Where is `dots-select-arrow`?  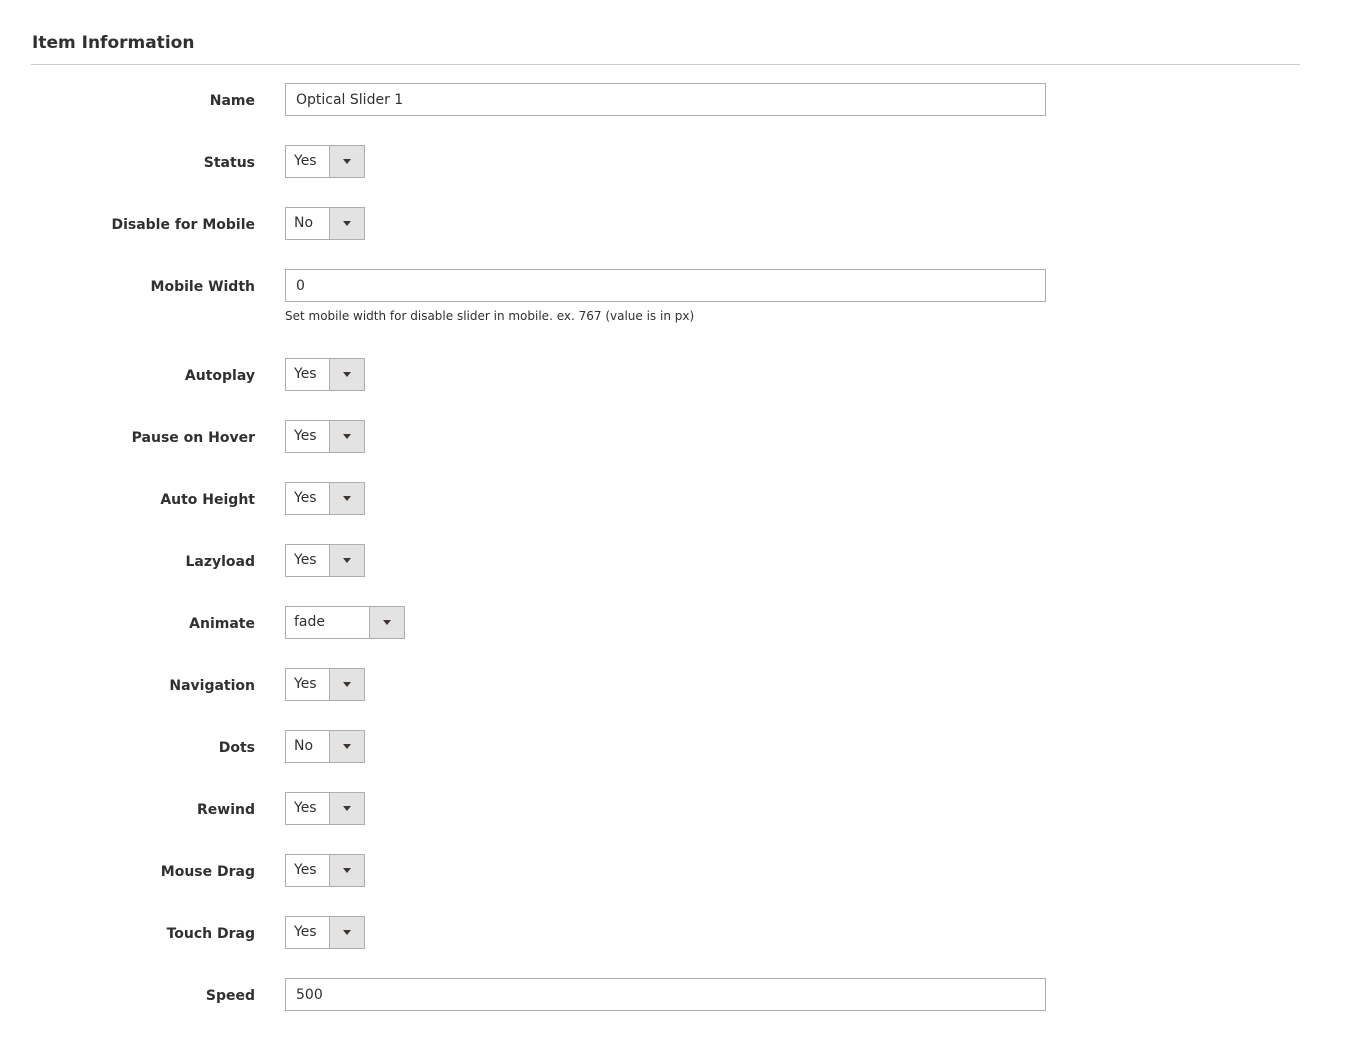
dots-select-arrow is located at coordinates (346, 746).